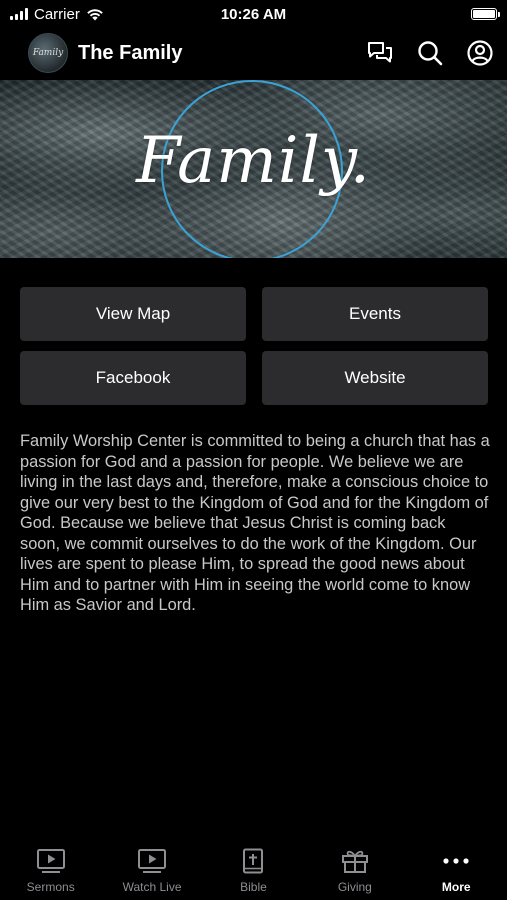  What do you see at coordinates (254, 346) in the screenshot?
I see `action-buttons: View Map Events Facebook Website` at bounding box center [254, 346].